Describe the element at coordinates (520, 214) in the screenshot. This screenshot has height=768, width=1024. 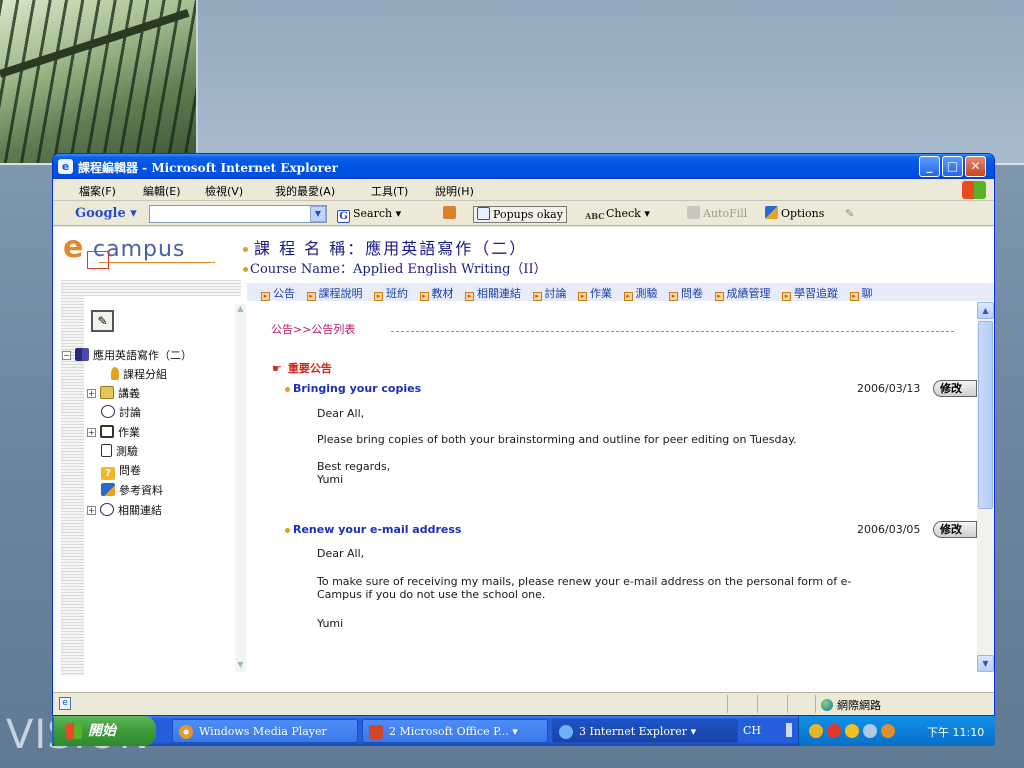
I see `popups-okay-button: Popups okay` at that location.